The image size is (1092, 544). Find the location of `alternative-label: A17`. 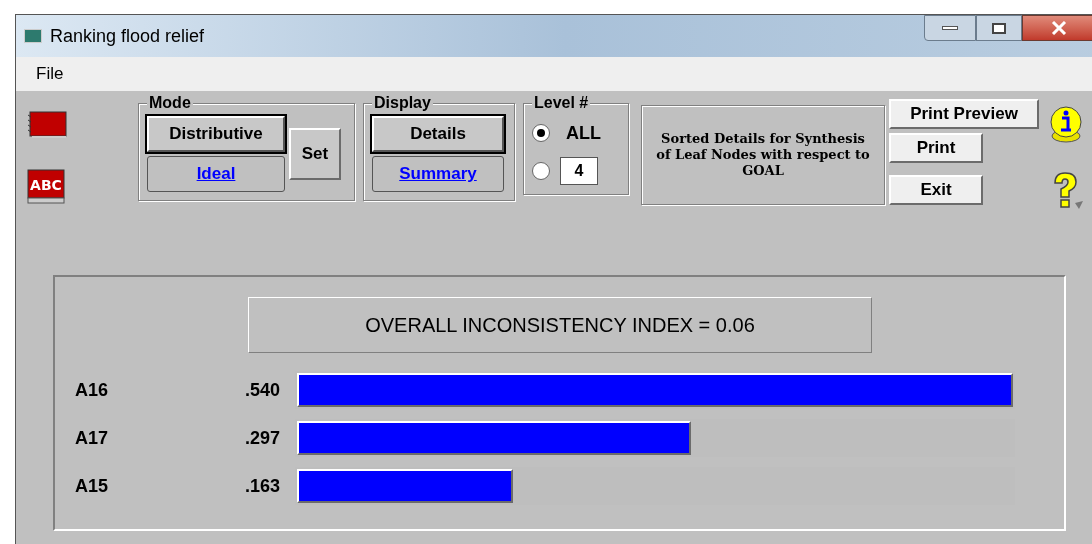

alternative-label: A17 is located at coordinates (92, 438).